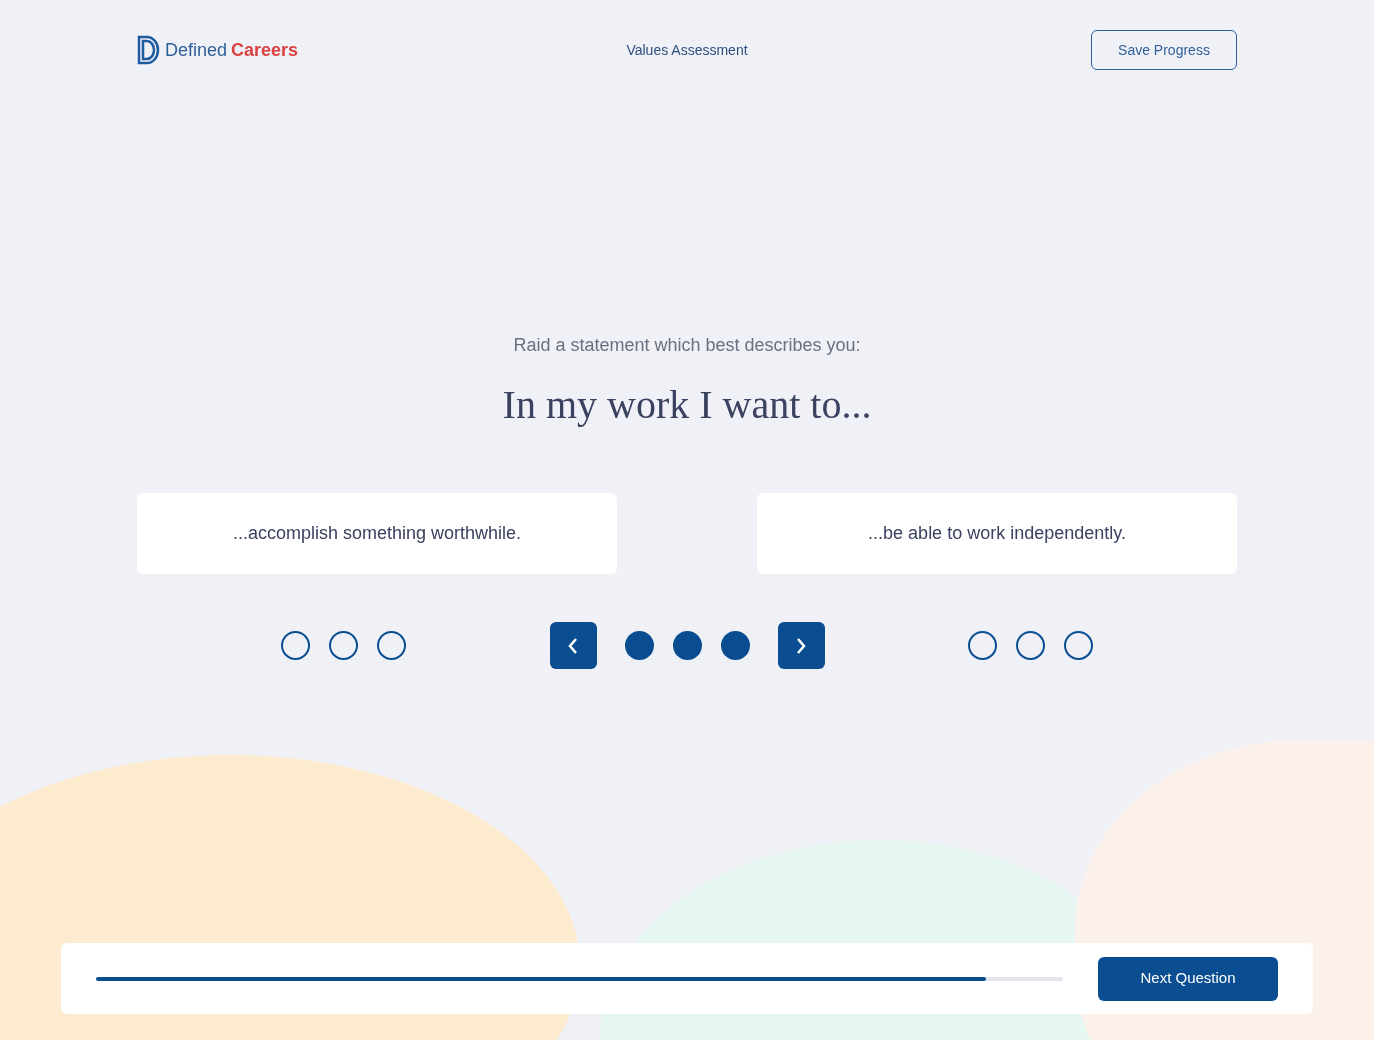 The width and height of the screenshot is (1374, 1040). I want to click on next-question-button: Next Question, so click(1188, 978).